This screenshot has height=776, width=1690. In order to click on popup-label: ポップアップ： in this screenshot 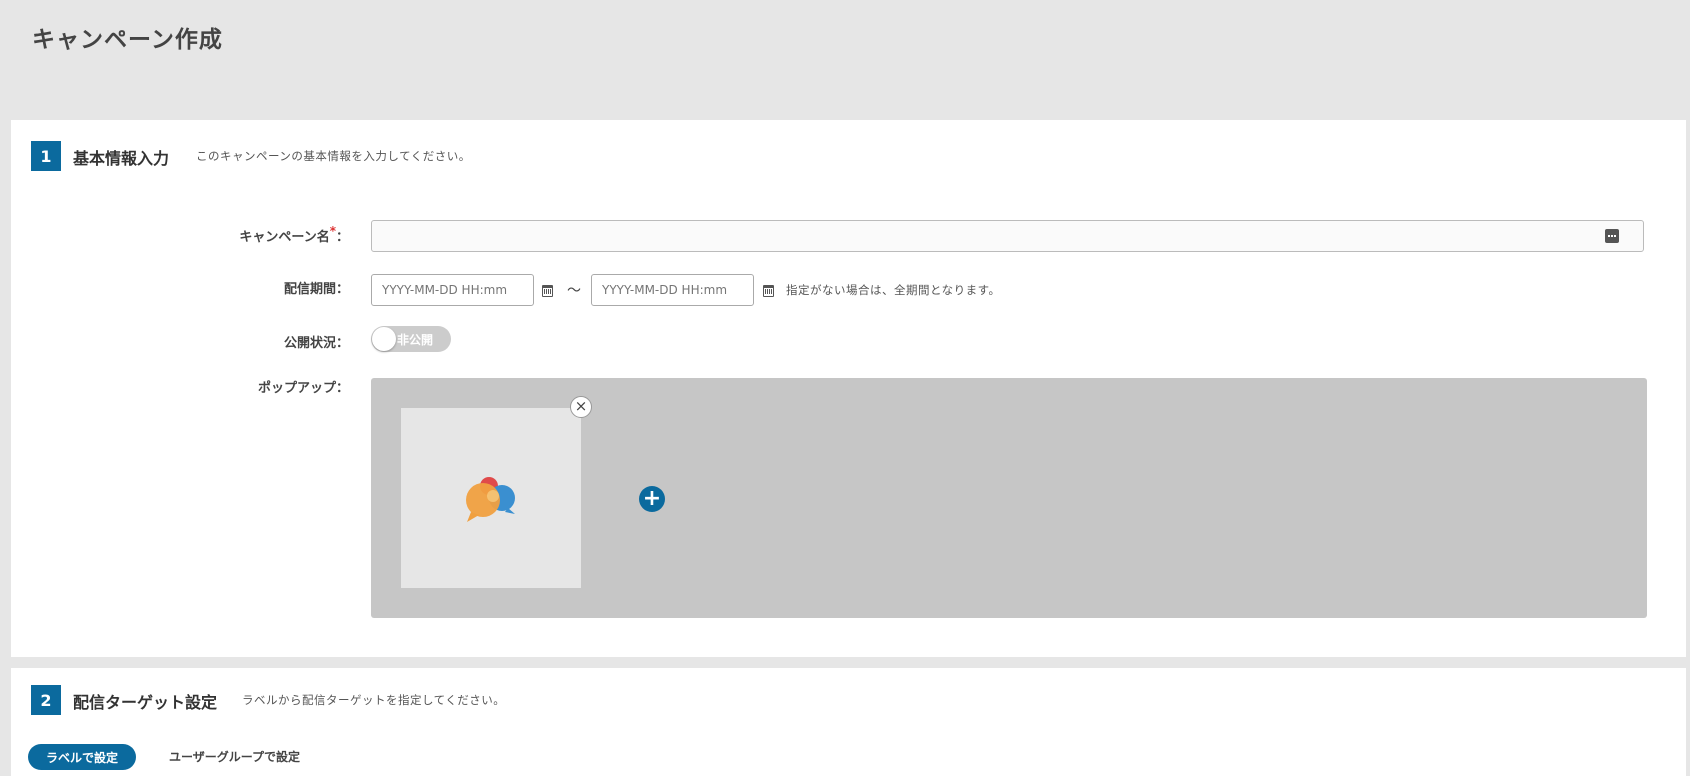, I will do `click(303, 388)`.